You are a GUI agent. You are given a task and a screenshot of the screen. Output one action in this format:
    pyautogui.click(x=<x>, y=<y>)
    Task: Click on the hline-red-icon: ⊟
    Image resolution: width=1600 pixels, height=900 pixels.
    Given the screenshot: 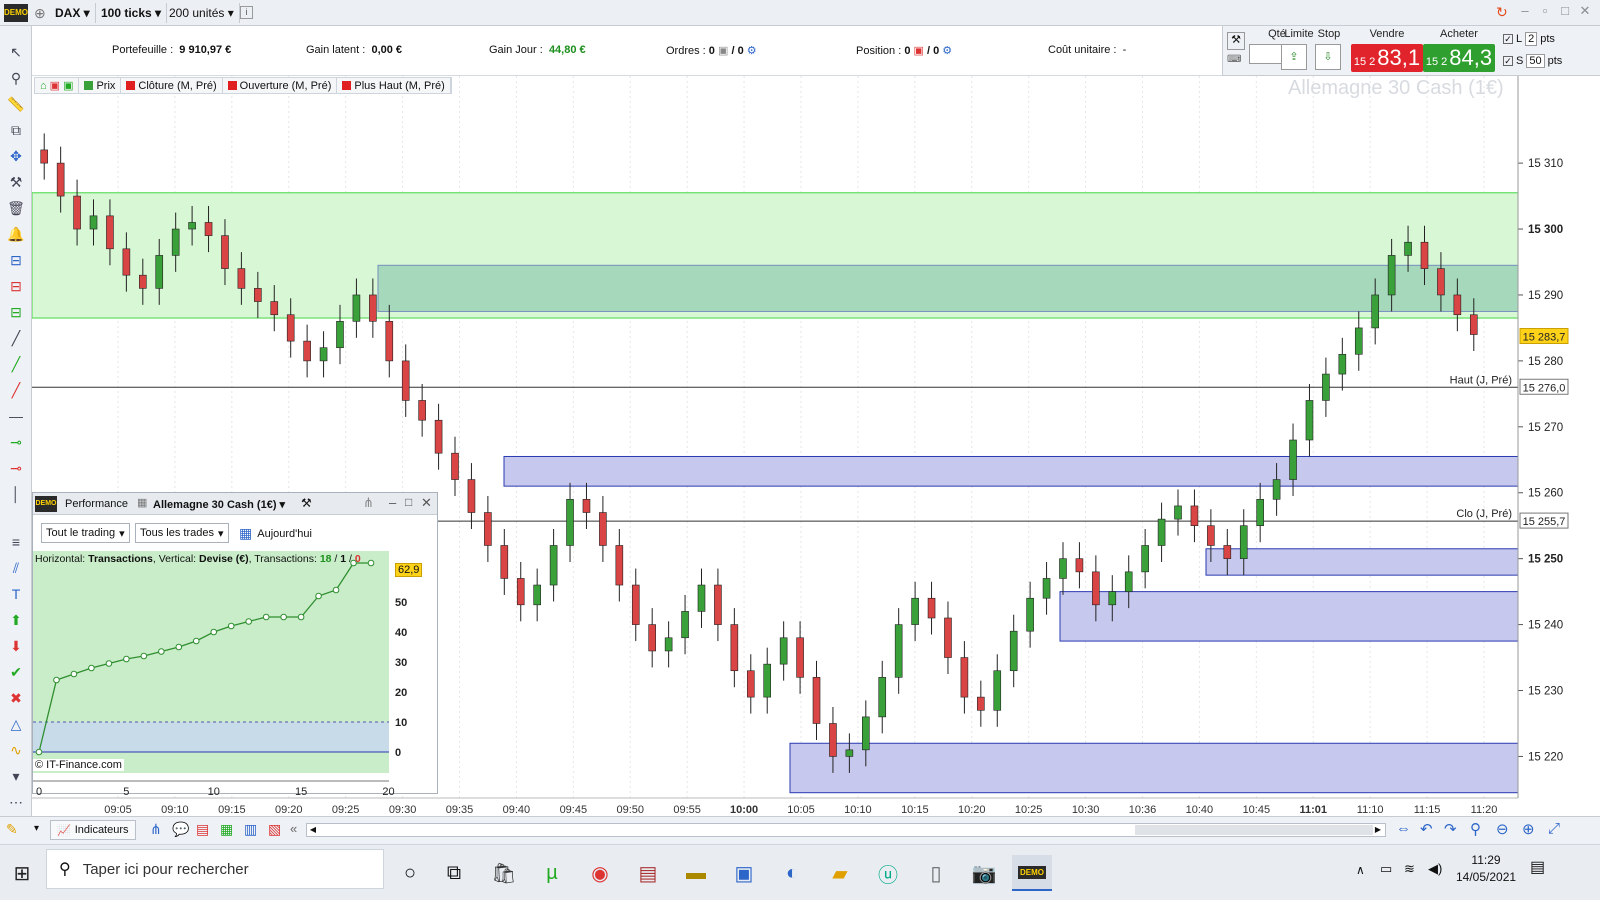 What is the action you would take?
    pyautogui.click(x=16, y=286)
    